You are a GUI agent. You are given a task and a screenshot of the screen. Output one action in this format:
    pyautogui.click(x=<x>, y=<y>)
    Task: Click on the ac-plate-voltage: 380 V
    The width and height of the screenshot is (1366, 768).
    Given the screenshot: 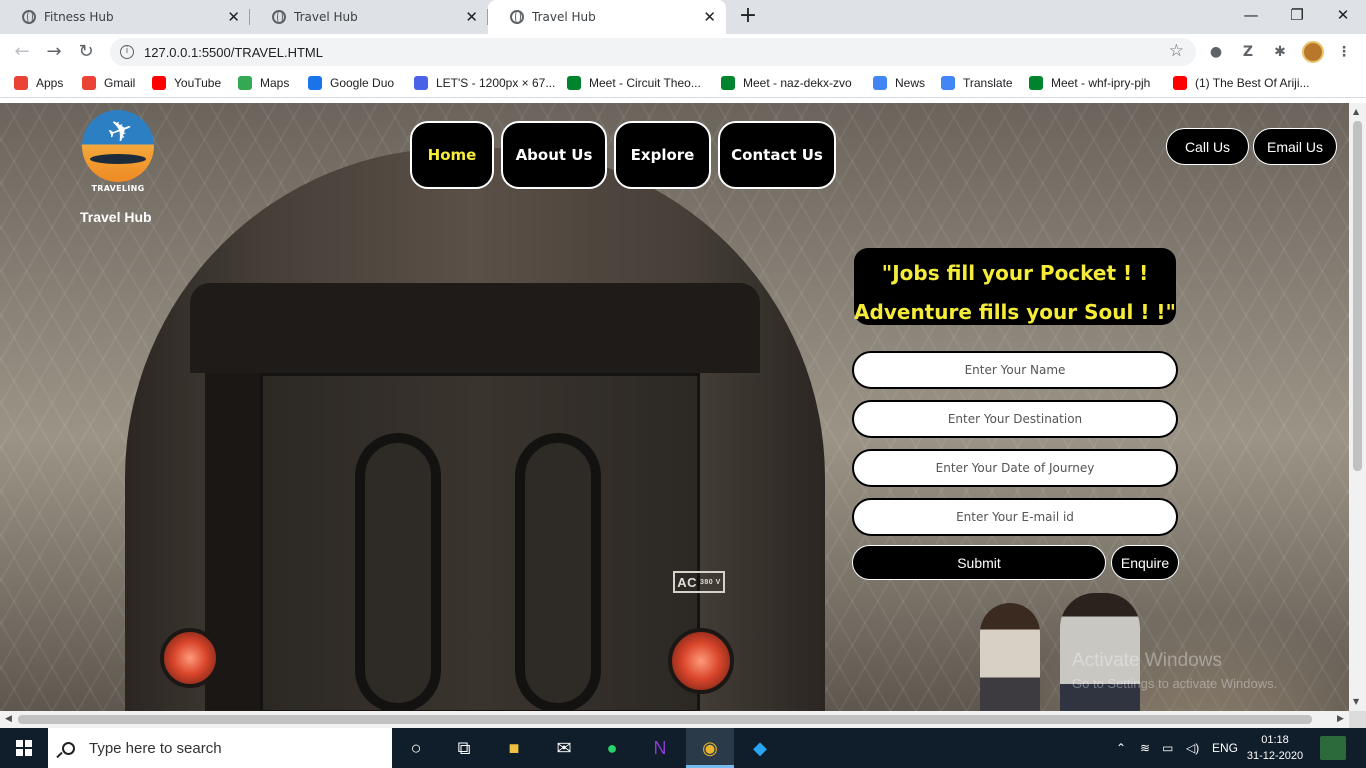 What is the action you would take?
    pyautogui.click(x=710, y=582)
    